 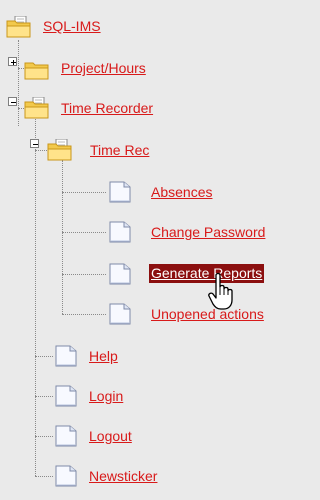 I want to click on tree-link-time-recorder: Time Recorder, so click(x=107, y=108).